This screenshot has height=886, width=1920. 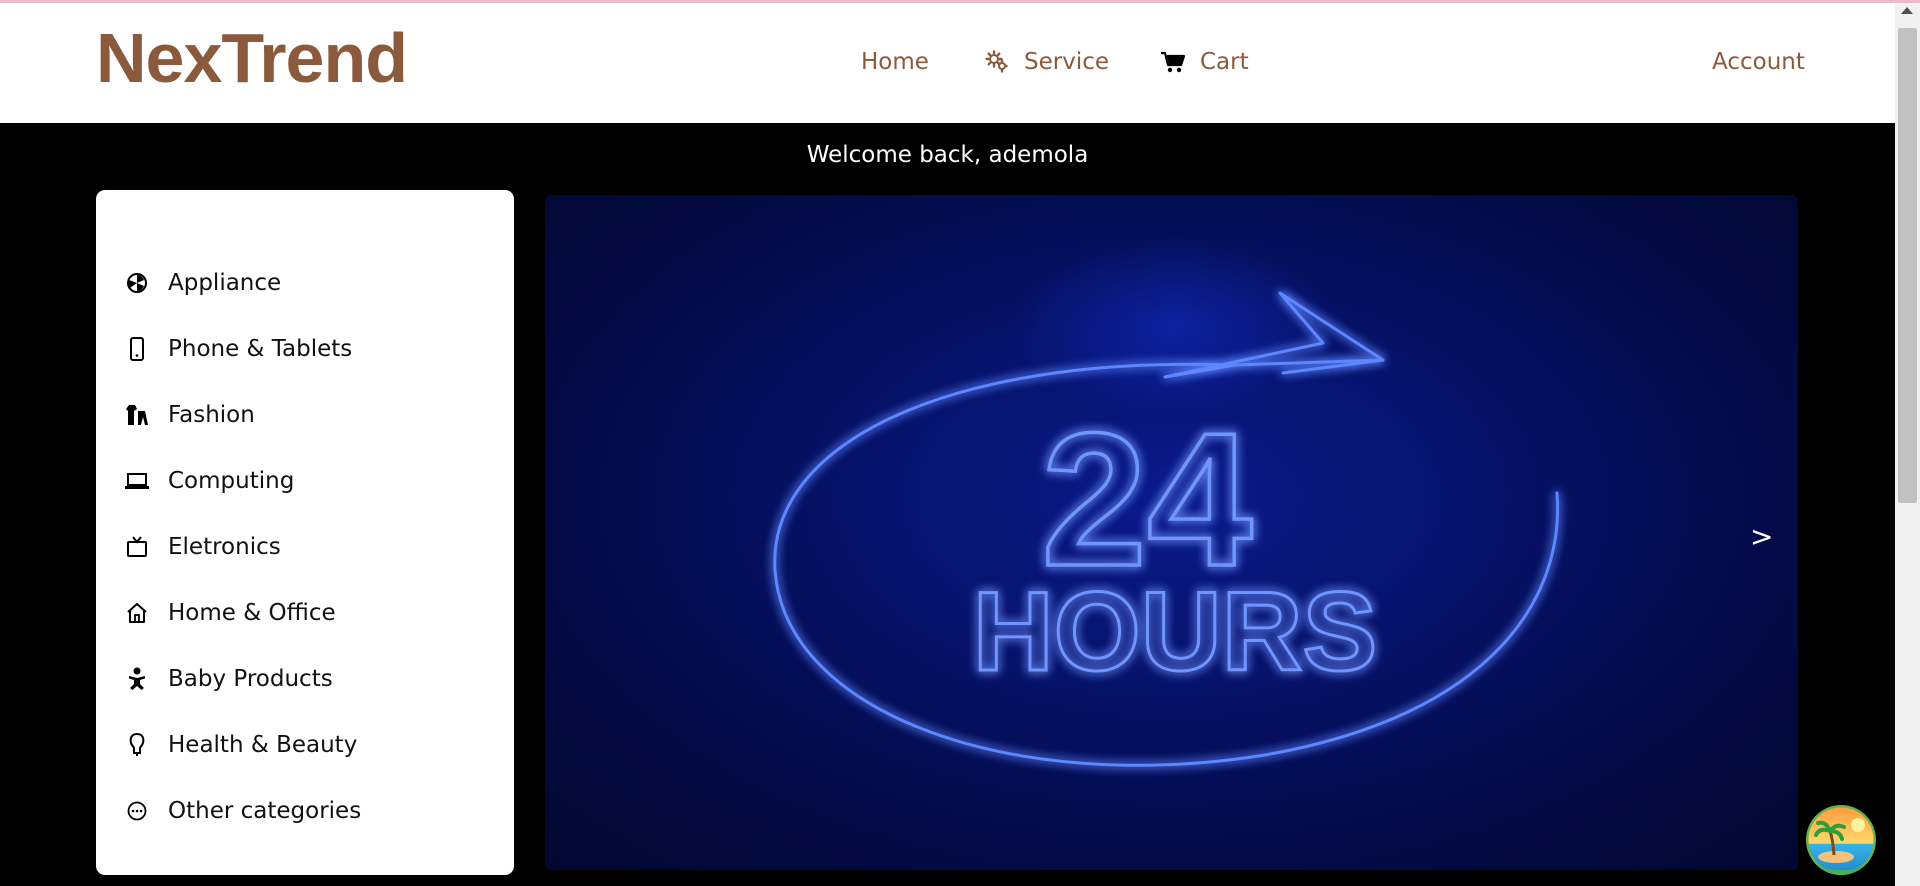 What do you see at coordinates (1761, 536) in the screenshot?
I see `carousel-next-button: >` at bounding box center [1761, 536].